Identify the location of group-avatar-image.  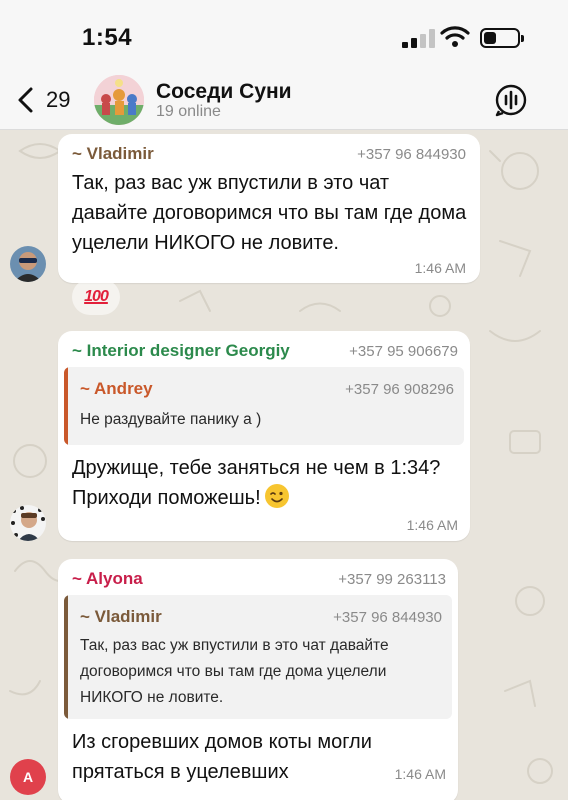
(119, 100).